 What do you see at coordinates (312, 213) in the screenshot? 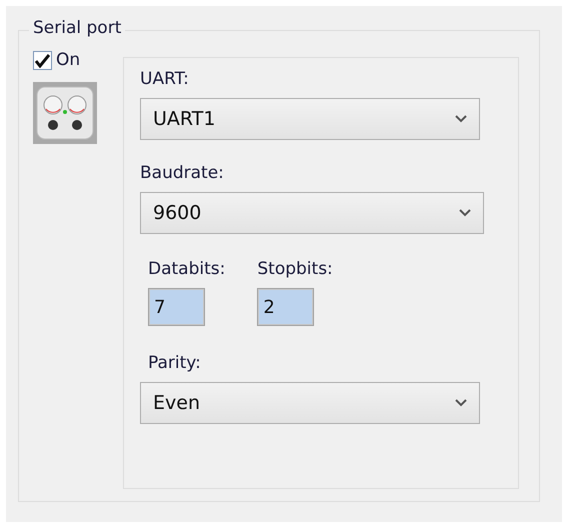
I see `baudrate-dropdown: 9600` at bounding box center [312, 213].